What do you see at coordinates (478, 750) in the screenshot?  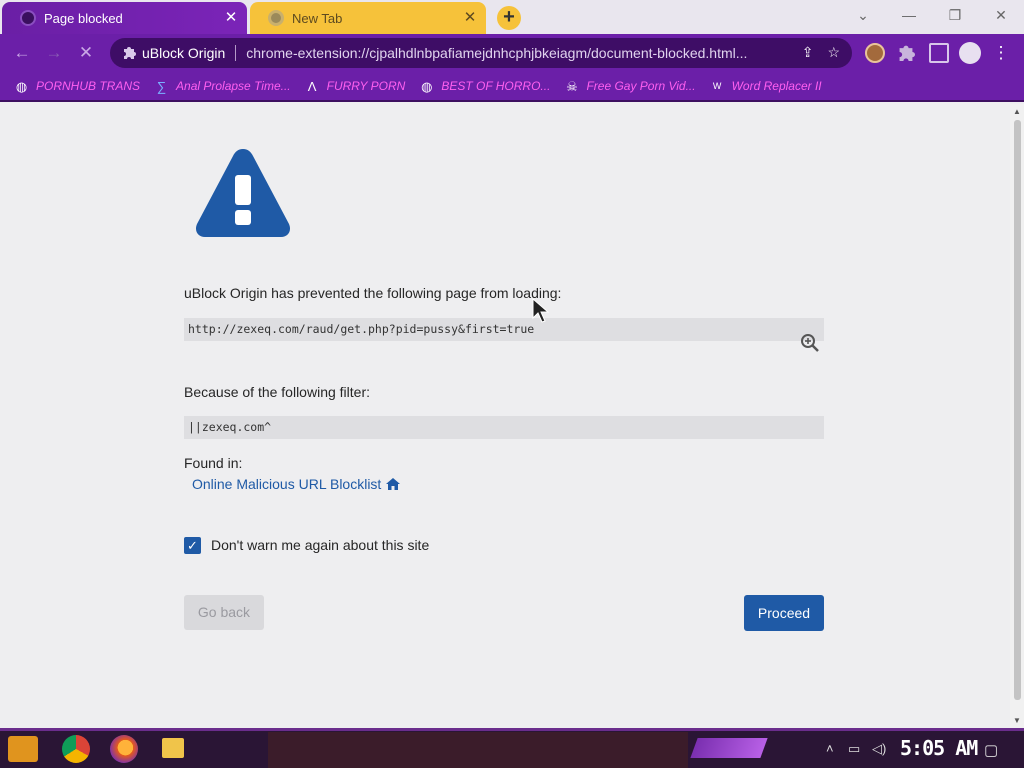 I see `taskbar-wallpaper-area` at bounding box center [478, 750].